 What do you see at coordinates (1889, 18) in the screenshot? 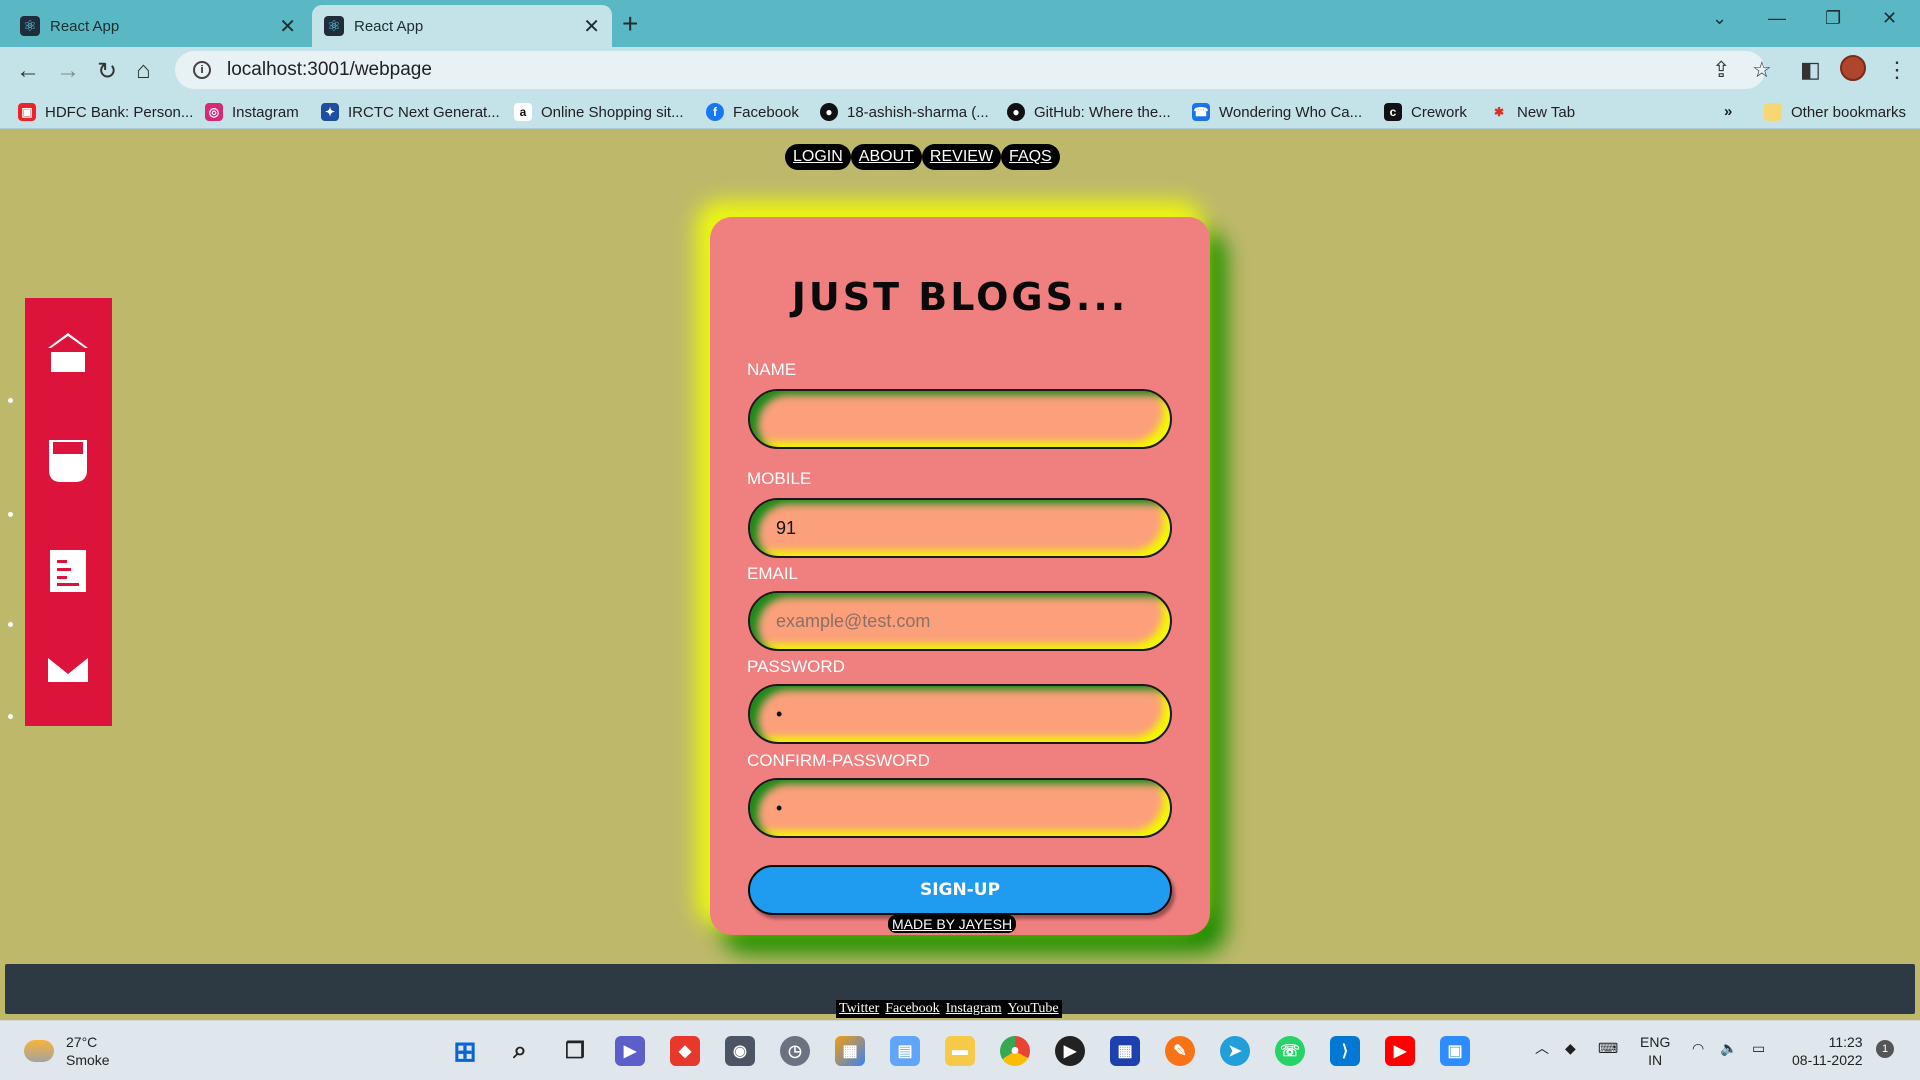
I see `close-window-button: ✕` at bounding box center [1889, 18].